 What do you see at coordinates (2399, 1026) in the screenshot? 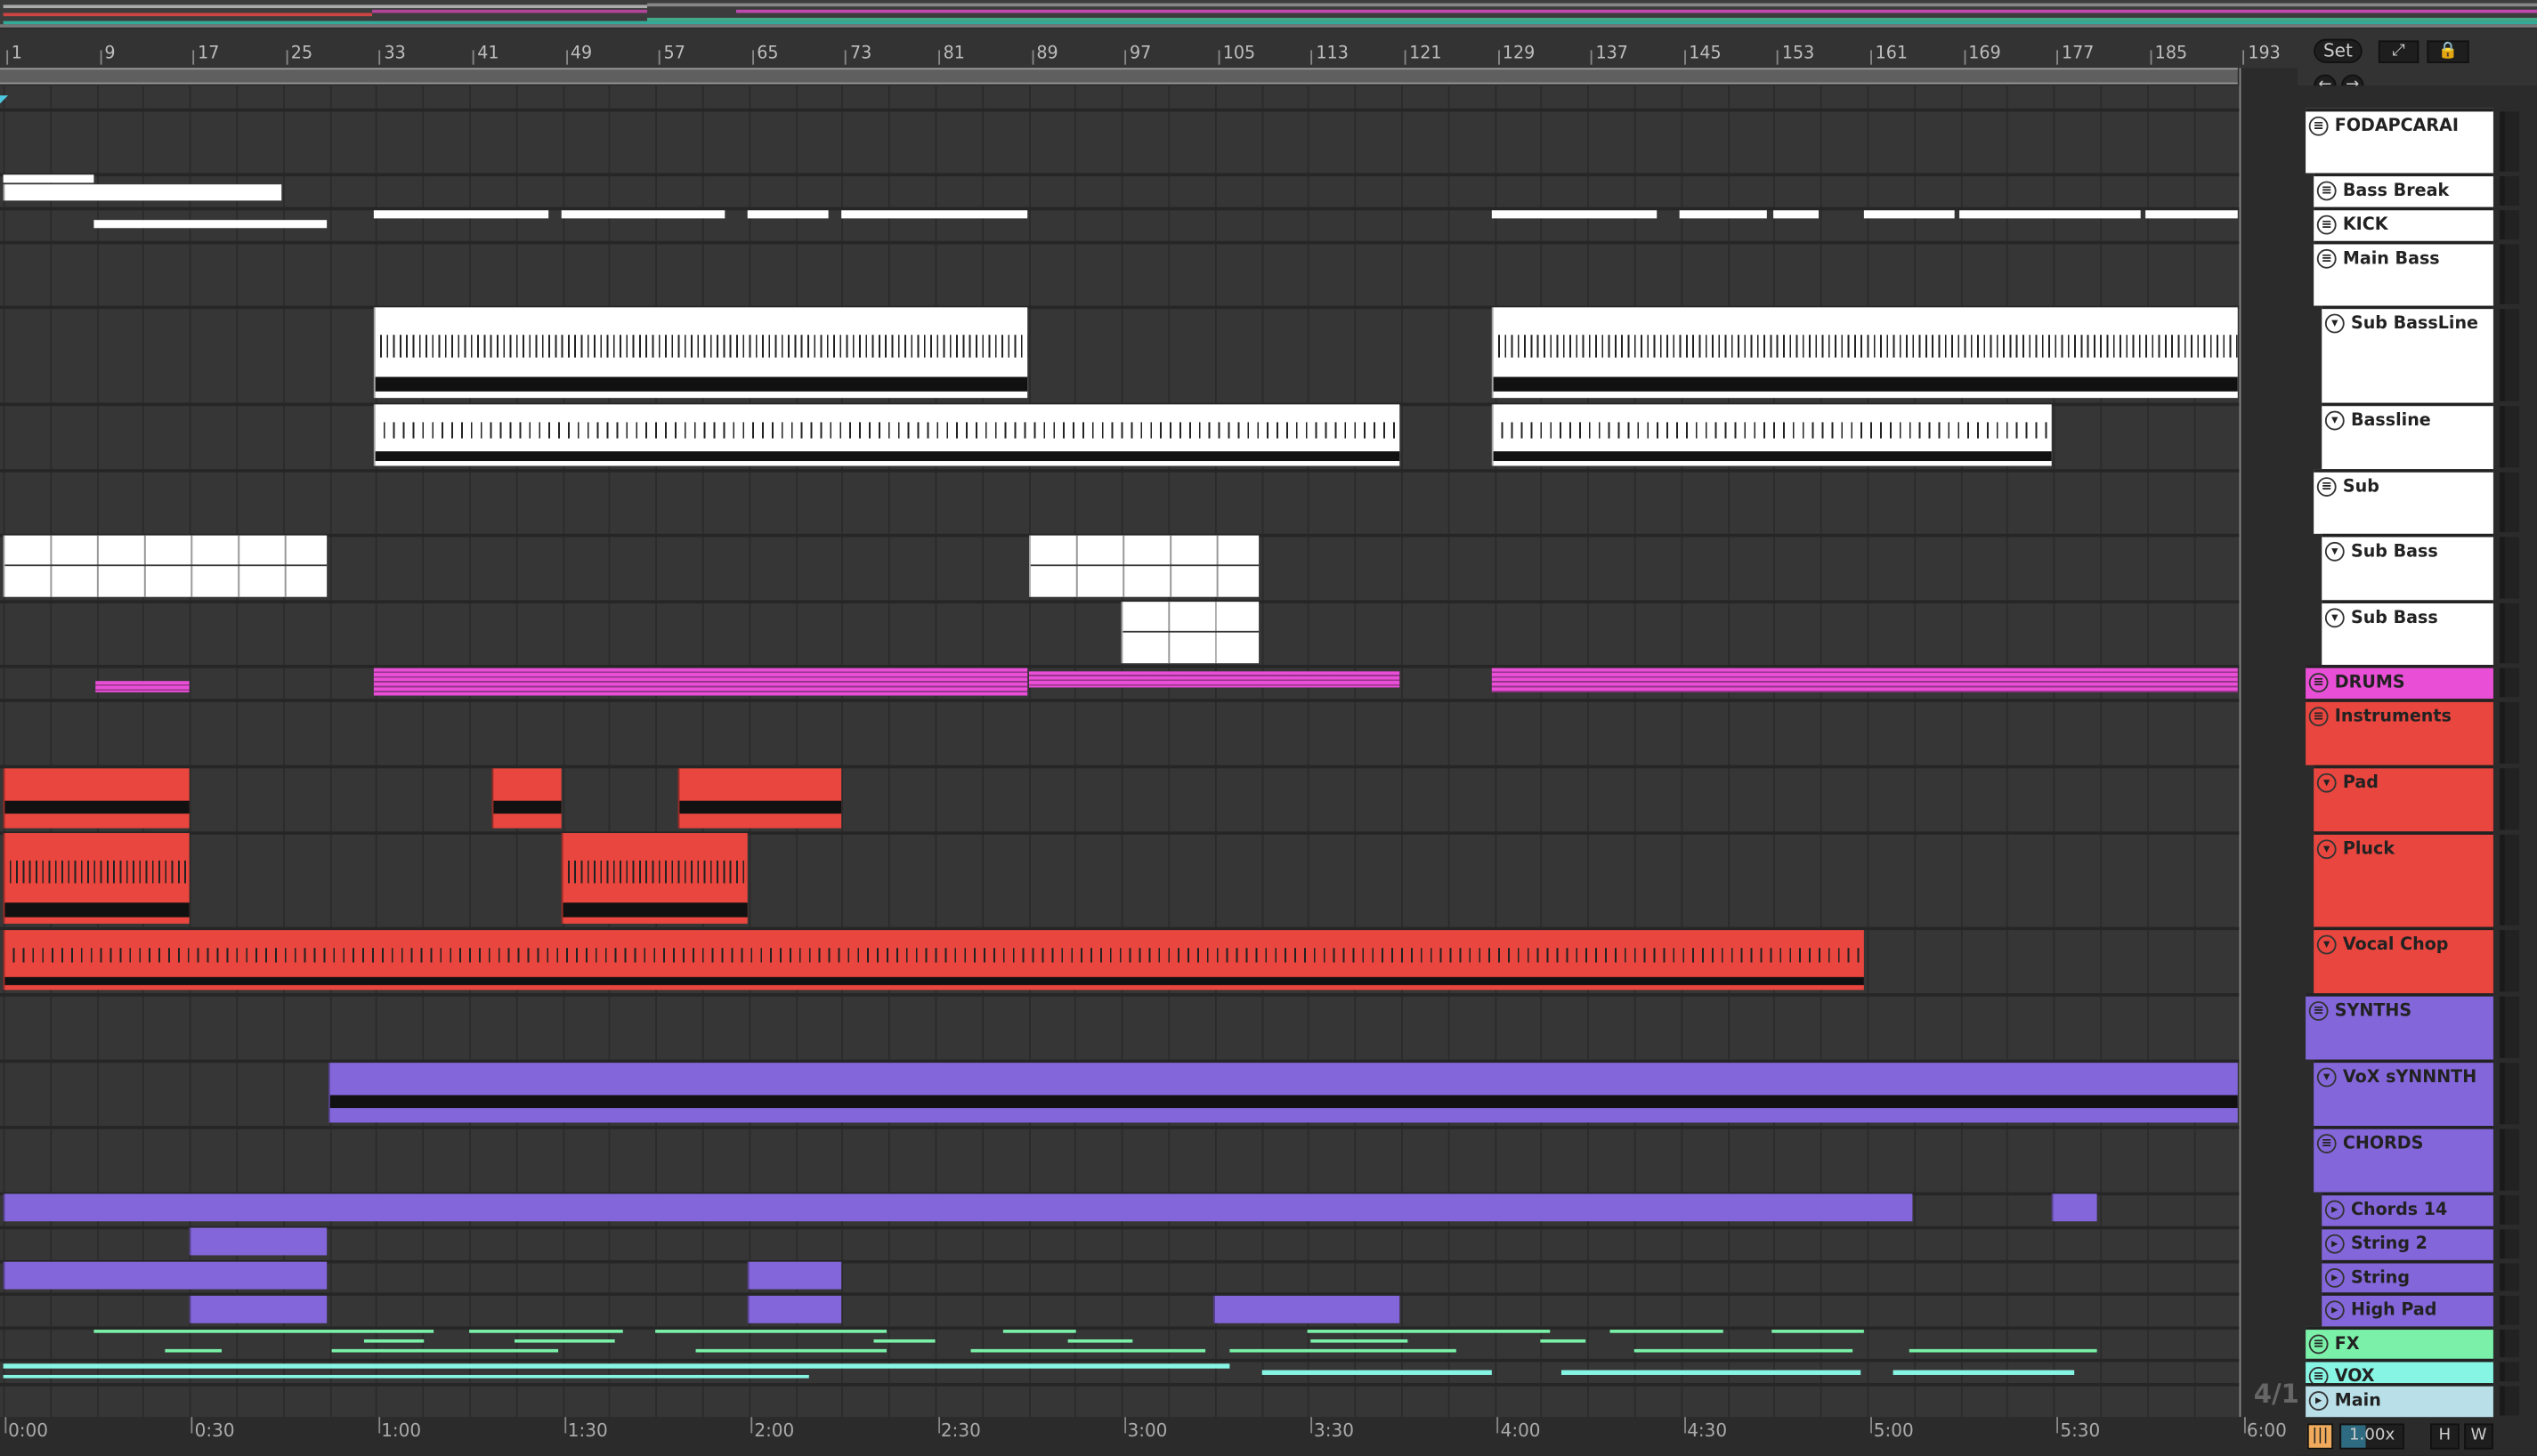
I see `track-header: ≡ SYNTHS` at bounding box center [2399, 1026].